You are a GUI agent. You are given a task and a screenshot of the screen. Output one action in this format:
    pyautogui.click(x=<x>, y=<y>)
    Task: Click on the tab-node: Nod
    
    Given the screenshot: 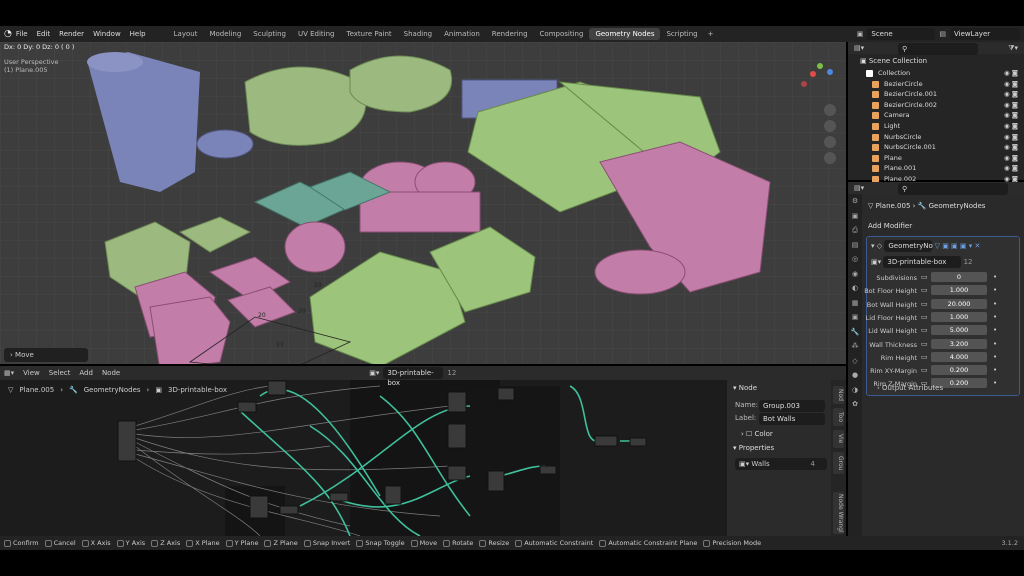 What is the action you would take?
    pyautogui.click(x=838, y=395)
    